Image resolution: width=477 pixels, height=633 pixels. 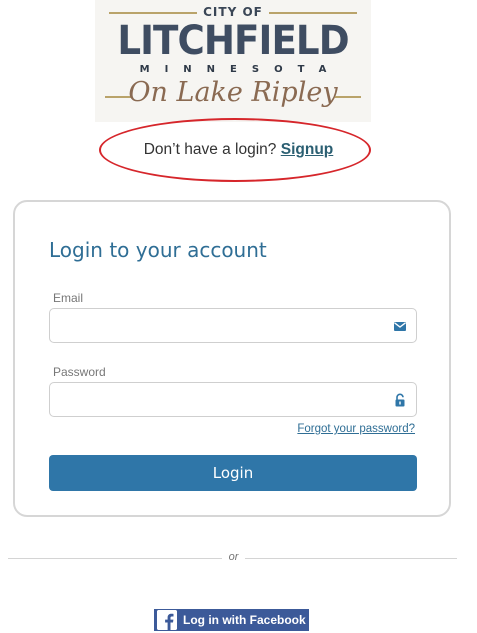 What do you see at coordinates (158, 250) in the screenshot?
I see `login-title: Login to your account` at bounding box center [158, 250].